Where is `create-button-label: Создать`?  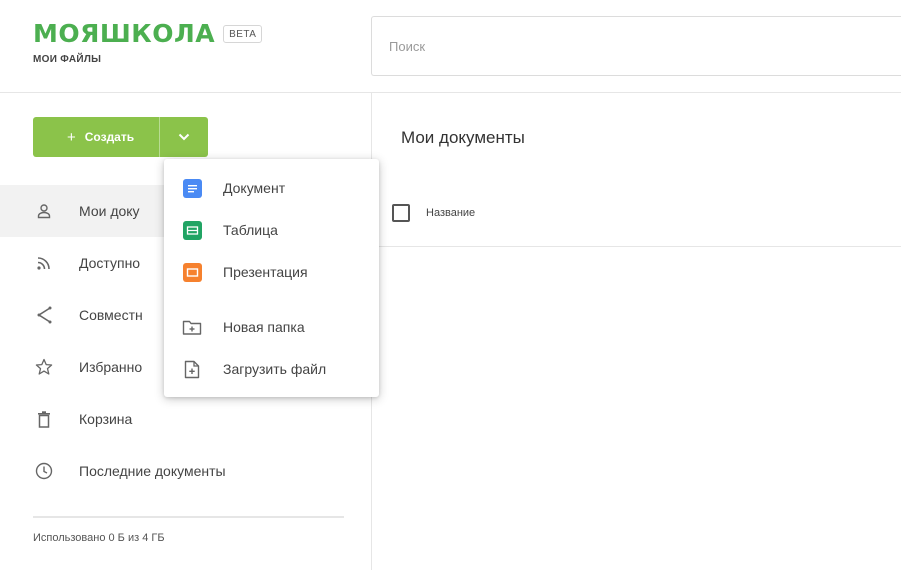 create-button-label: Создать is located at coordinates (109, 137).